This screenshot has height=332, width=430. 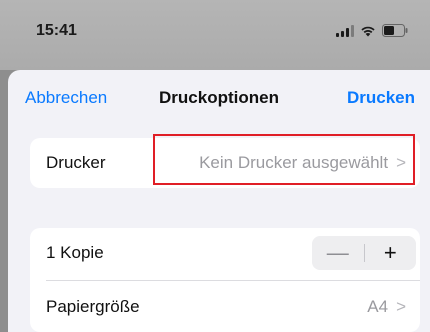 I want to click on printer-row: Drucker Kein Drucker ausgewählt >, so click(x=225, y=161).